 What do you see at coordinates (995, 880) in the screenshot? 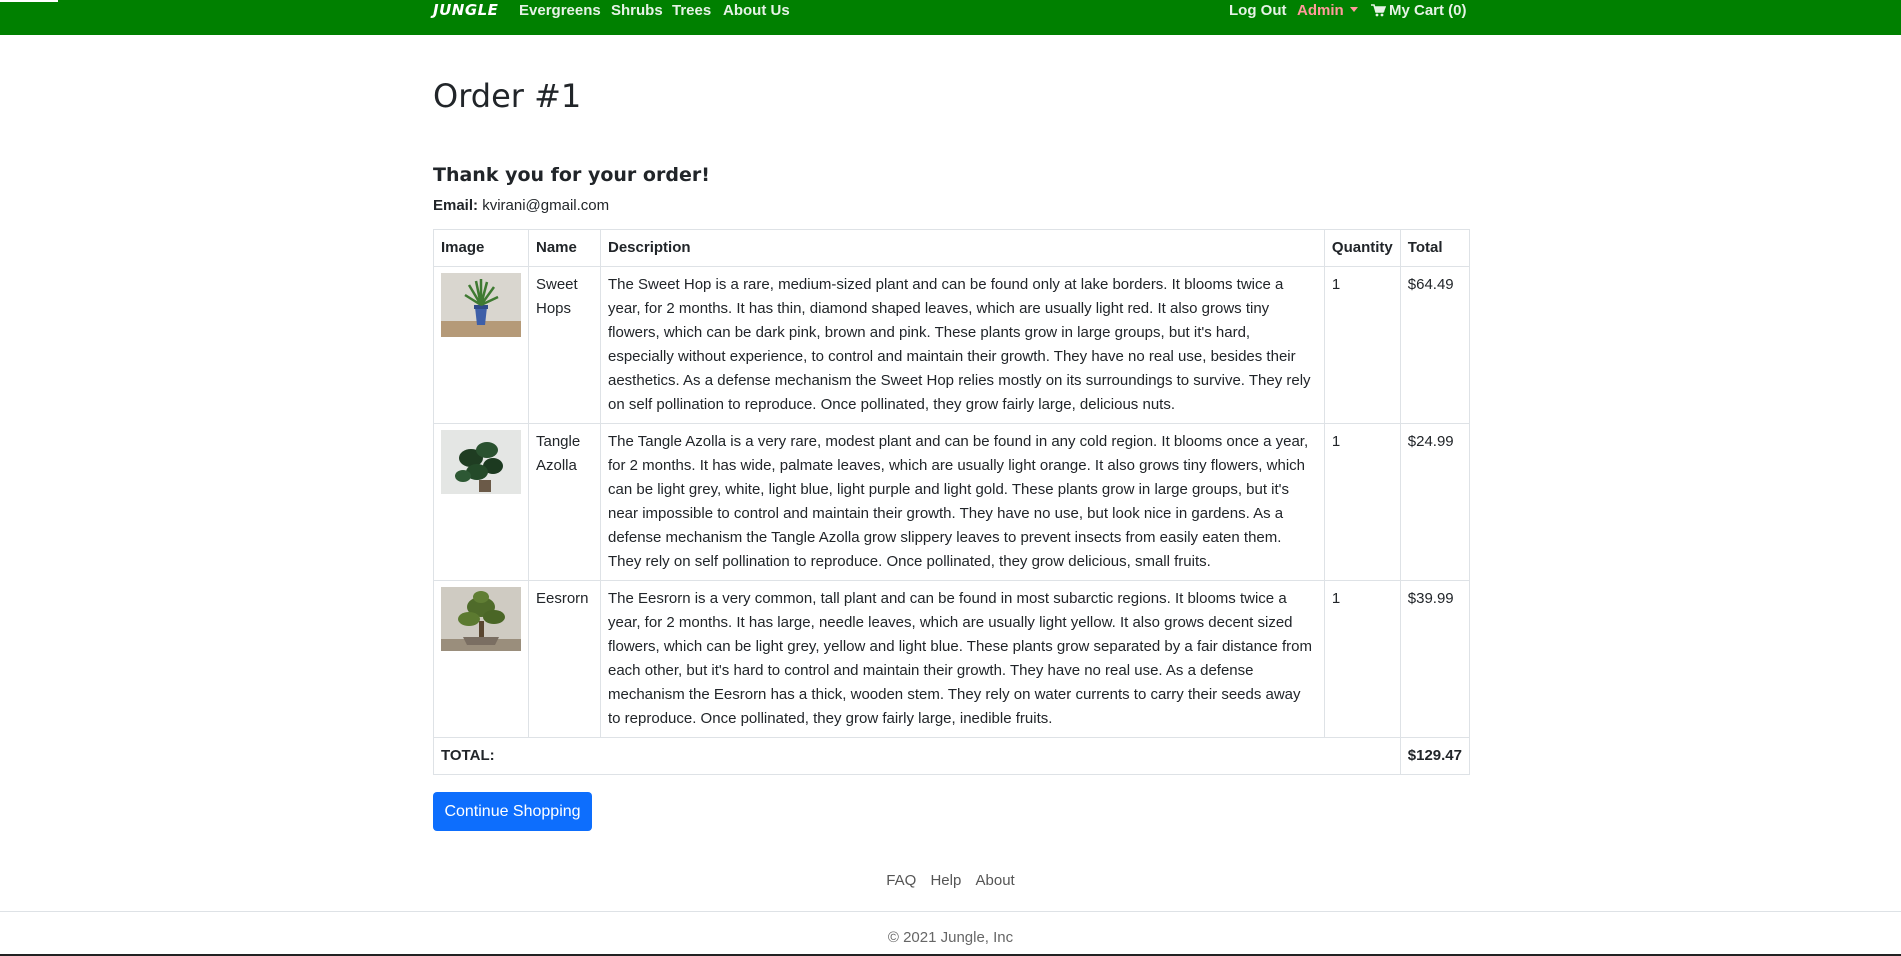
I see `footer-link-about: About` at bounding box center [995, 880].